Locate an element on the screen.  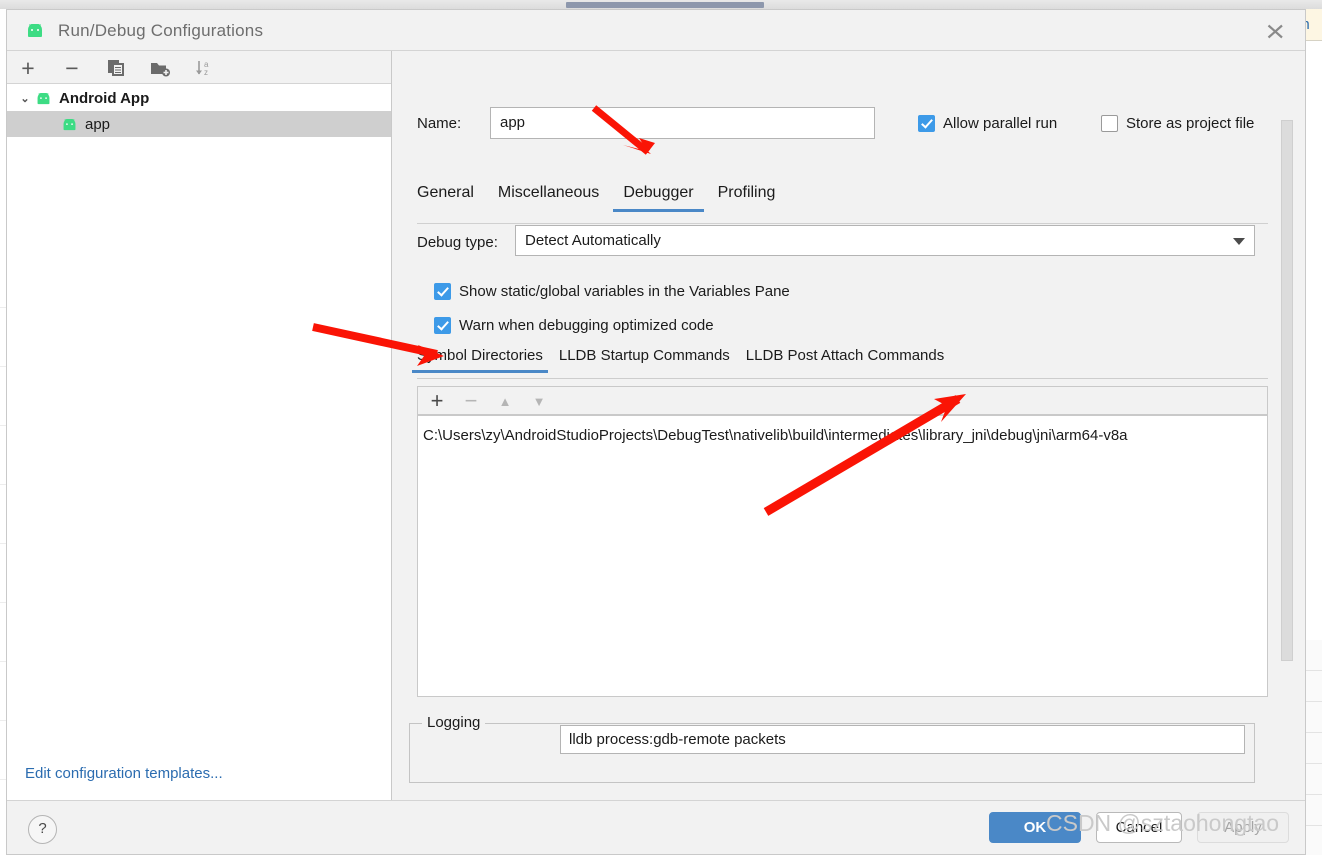
tab-lldb-post-attach-commands: LLDB Post Attach Commands is located at coordinates (845, 360).